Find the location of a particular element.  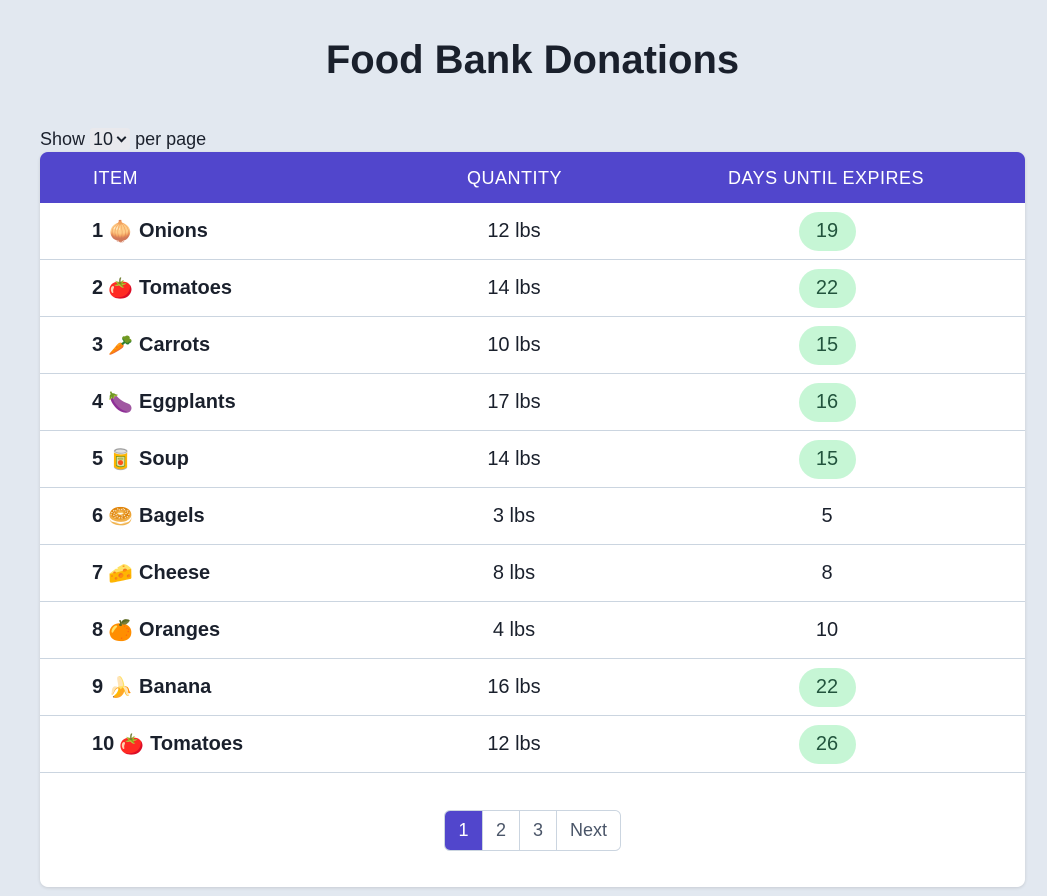

item-number: 2 is located at coordinates (98, 288).